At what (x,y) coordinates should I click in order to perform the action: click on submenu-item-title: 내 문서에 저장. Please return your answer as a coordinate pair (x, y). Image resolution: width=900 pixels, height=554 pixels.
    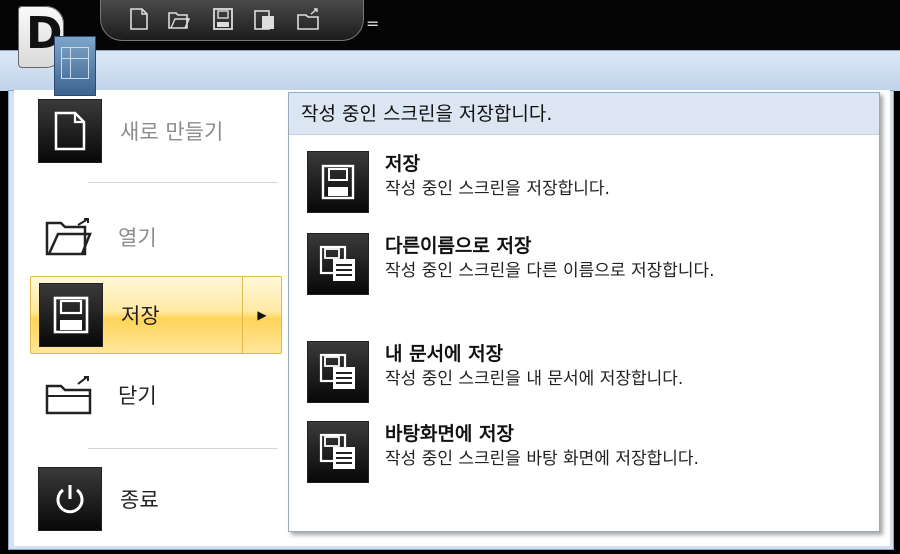
    Looking at the image, I should click on (444, 354).